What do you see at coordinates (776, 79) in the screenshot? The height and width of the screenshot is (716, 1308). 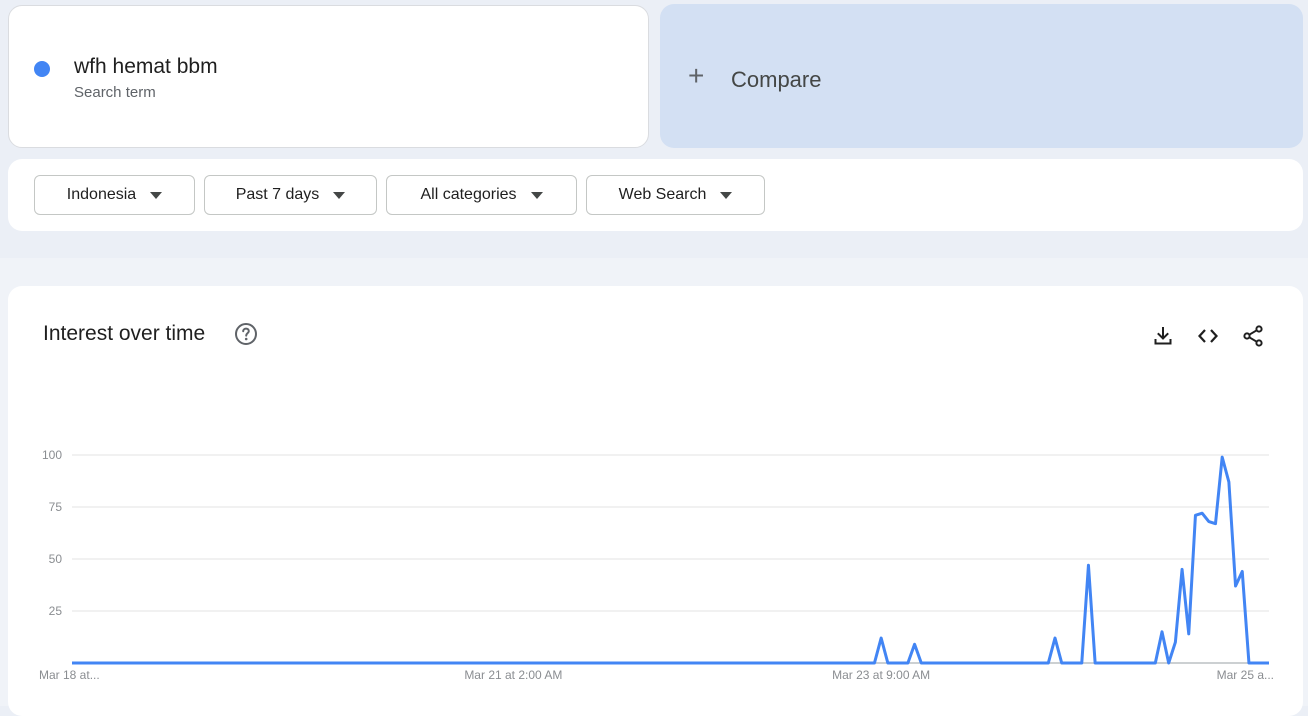 I see `compare-label: Compare` at bounding box center [776, 79].